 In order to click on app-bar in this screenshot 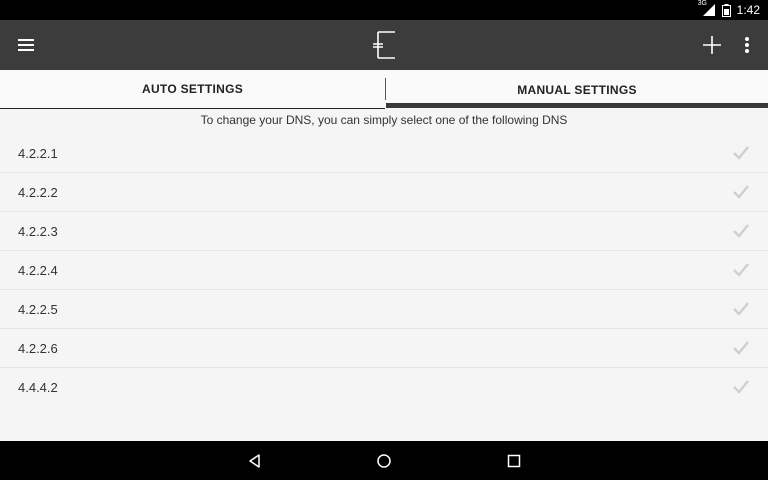, I will do `click(384, 45)`.